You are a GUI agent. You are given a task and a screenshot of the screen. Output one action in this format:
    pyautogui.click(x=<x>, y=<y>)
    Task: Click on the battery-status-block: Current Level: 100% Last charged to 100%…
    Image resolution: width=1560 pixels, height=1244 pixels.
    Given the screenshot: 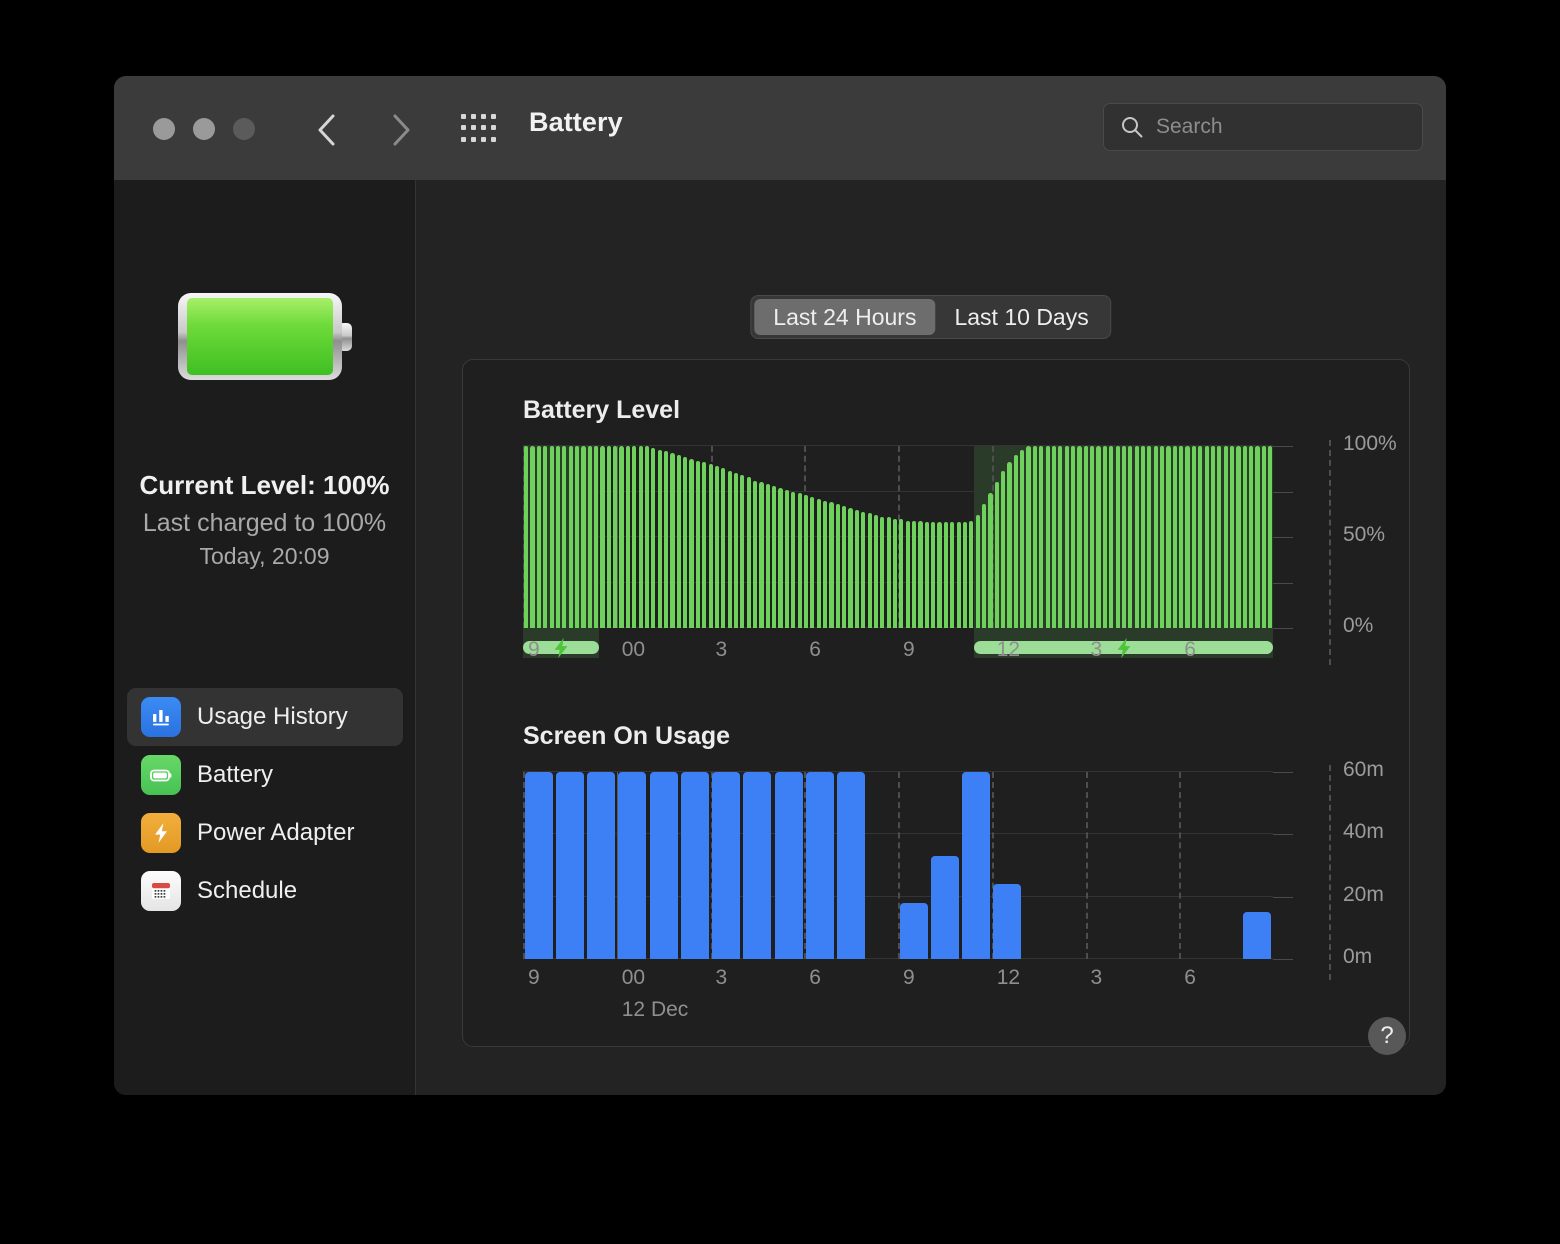 What is the action you would take?
    pyautogui.click(x=264, y=520)
    